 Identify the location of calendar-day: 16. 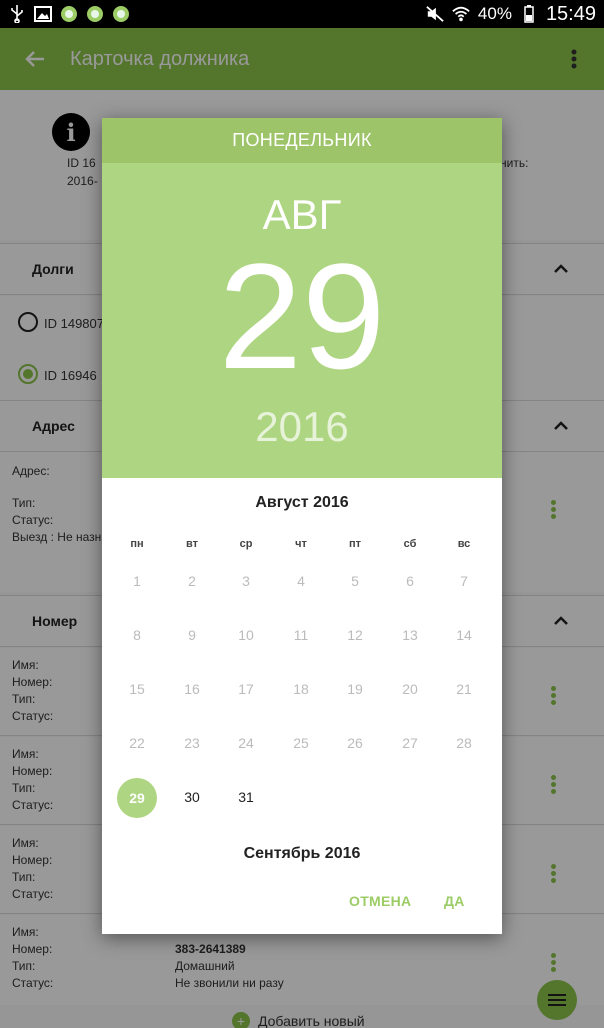
(192, 689).